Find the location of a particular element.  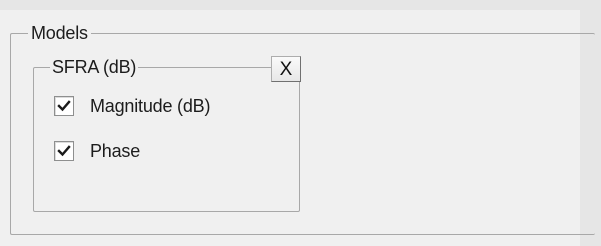

remove-sfra-button: X is located at coordinates (286, 69).